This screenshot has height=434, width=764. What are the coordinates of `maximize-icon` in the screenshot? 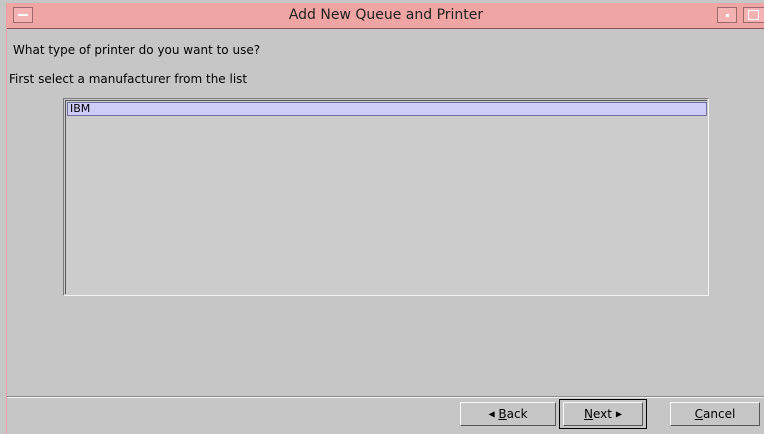 It's located at (753, 15).